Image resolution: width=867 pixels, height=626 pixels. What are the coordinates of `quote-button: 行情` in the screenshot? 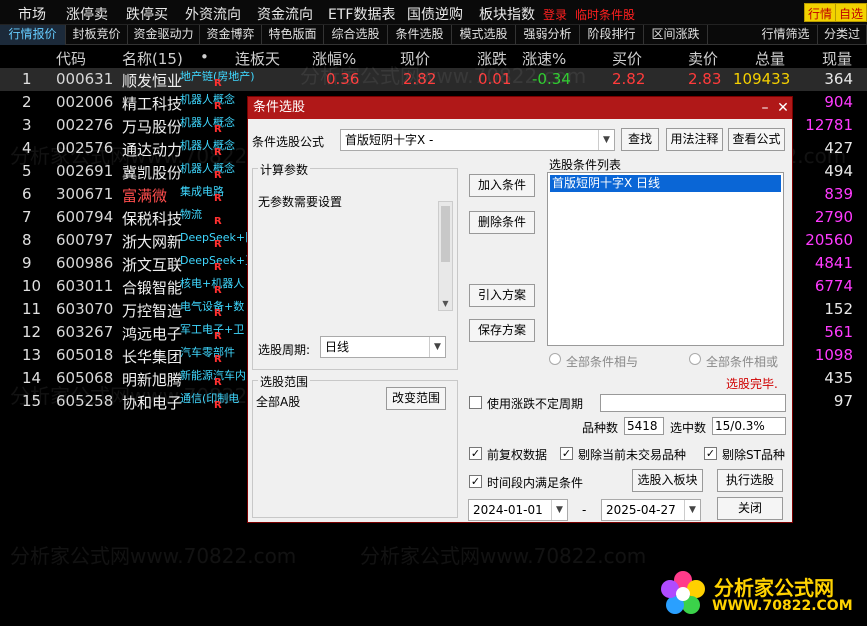 It's located at (820, 12).